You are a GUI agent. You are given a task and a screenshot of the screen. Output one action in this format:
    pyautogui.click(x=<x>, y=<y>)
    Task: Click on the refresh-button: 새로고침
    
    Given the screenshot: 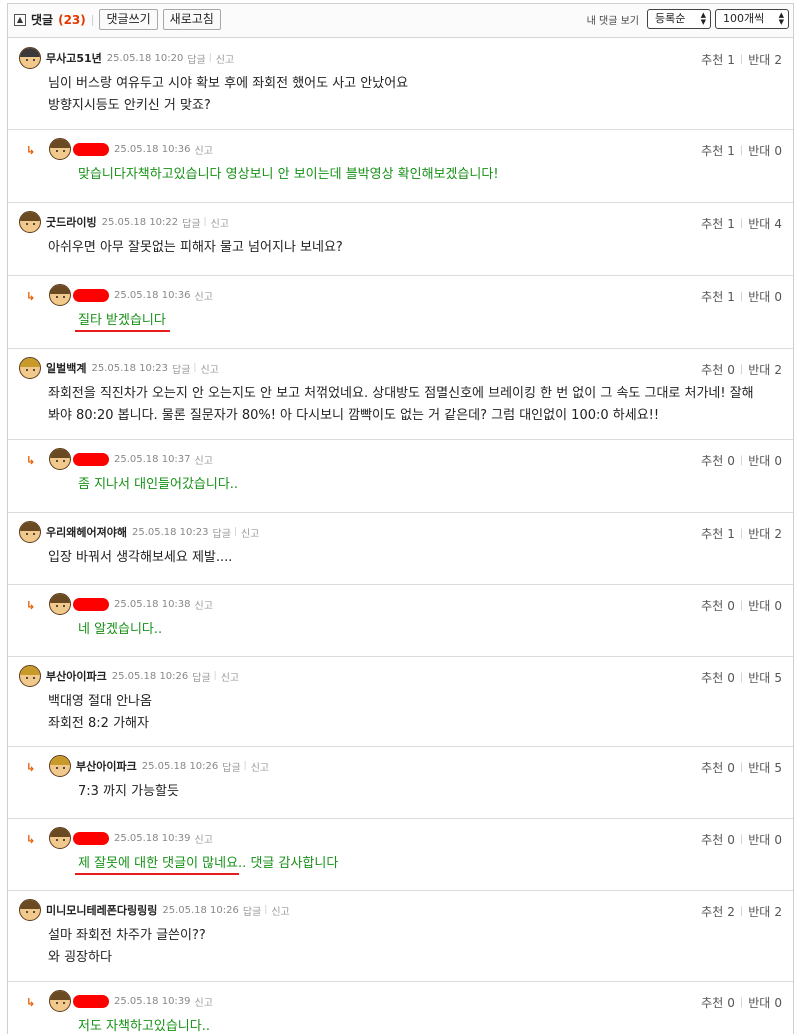 What is the action you would take?
    pyautogui.click(x=191, y=19)
    